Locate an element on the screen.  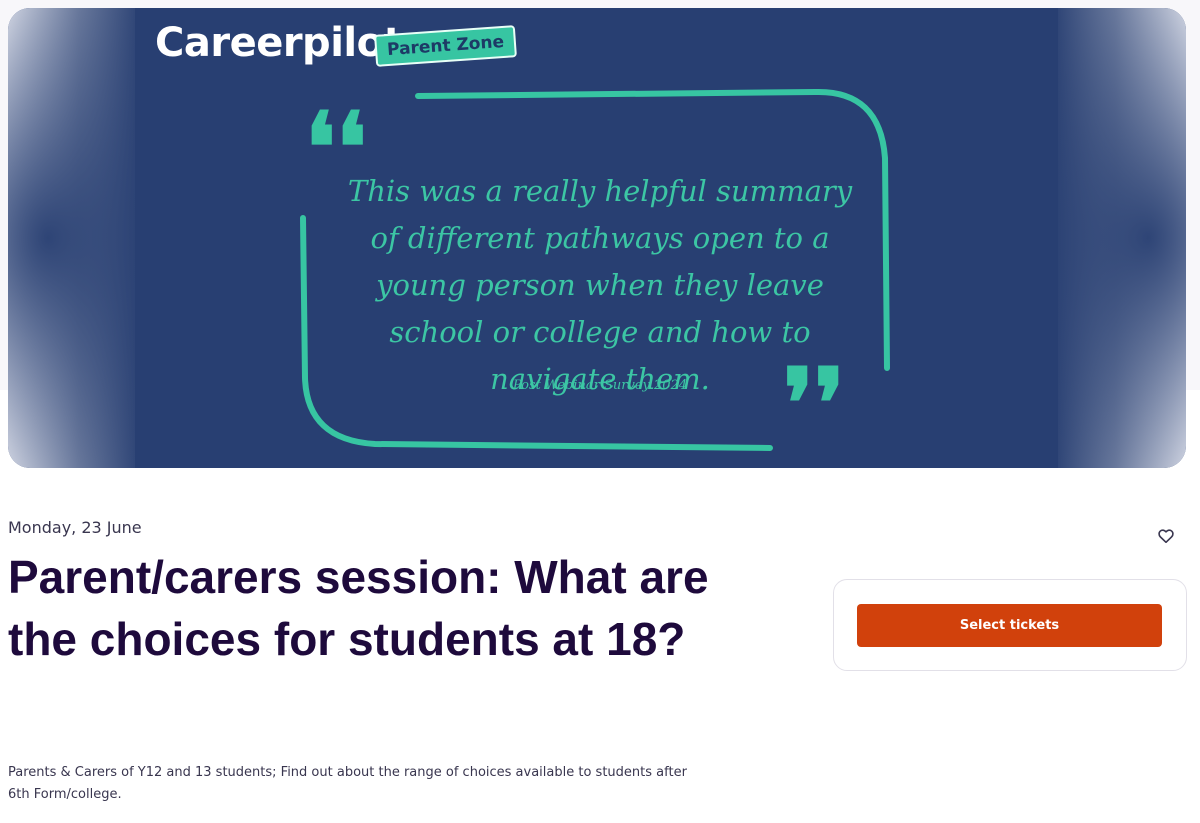
heart-icon is located at coordinates (1166, 536).